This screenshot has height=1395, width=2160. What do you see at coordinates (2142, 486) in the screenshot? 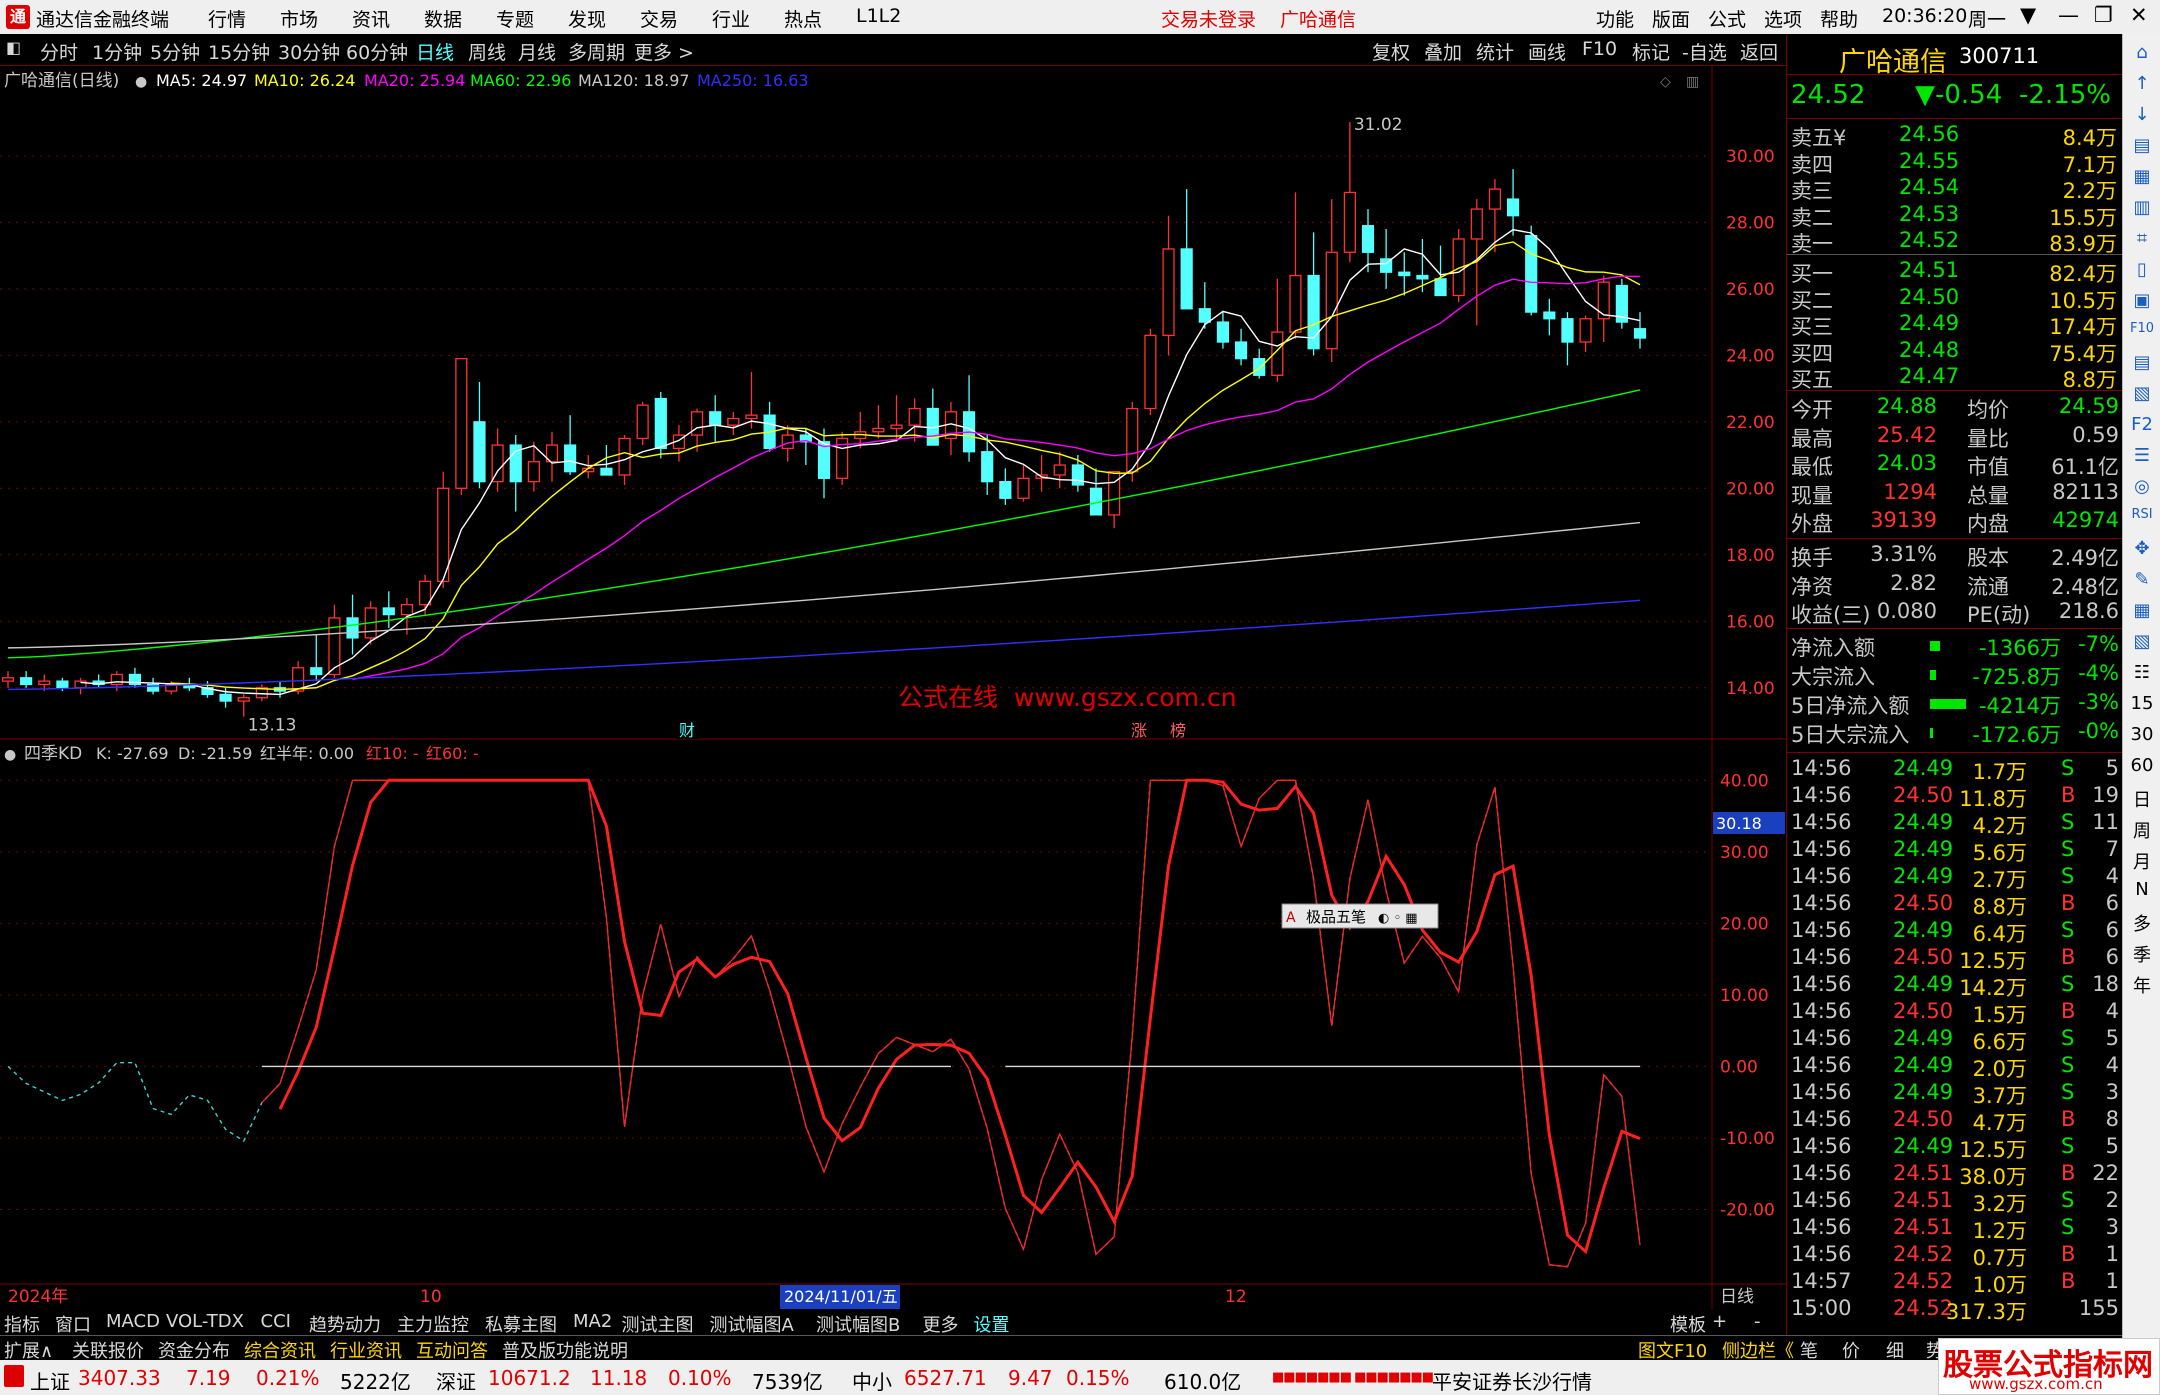
I see `right-tool-icon: ◎` at bounding box center [2142, 486].